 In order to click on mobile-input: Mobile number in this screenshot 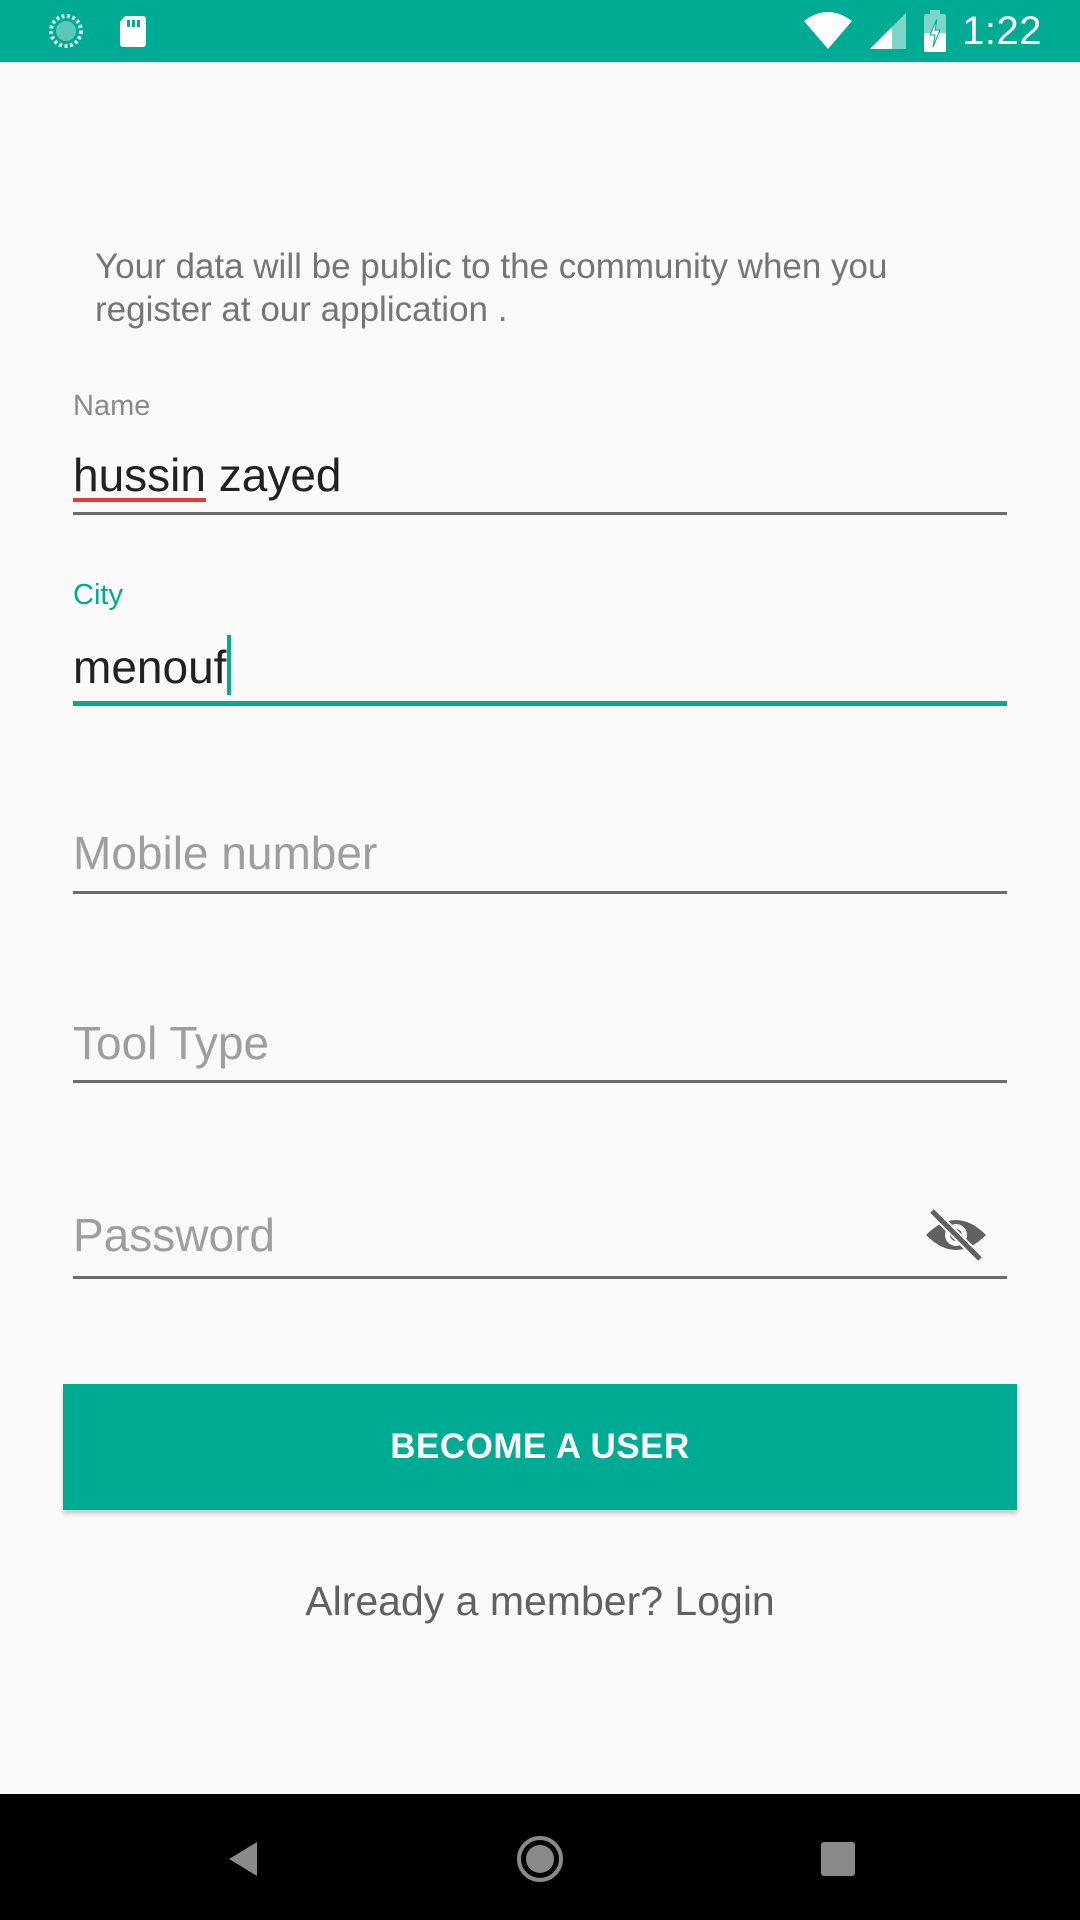, I will do `click(225, 853)`.